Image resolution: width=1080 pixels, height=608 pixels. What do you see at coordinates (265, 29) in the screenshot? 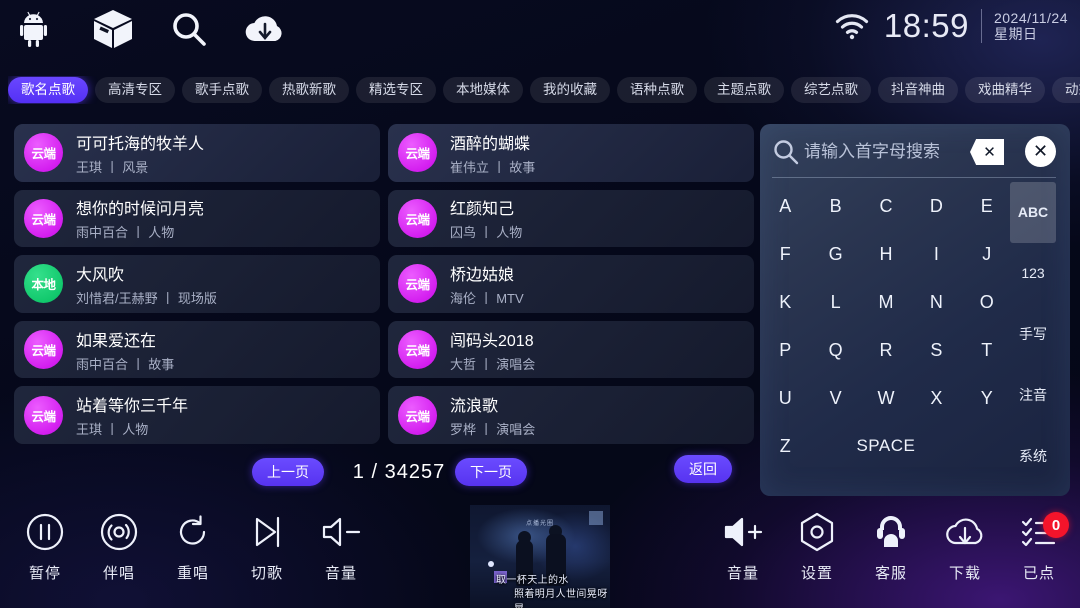
I see `cloud-download-icon` at bounding box center [265, 29].